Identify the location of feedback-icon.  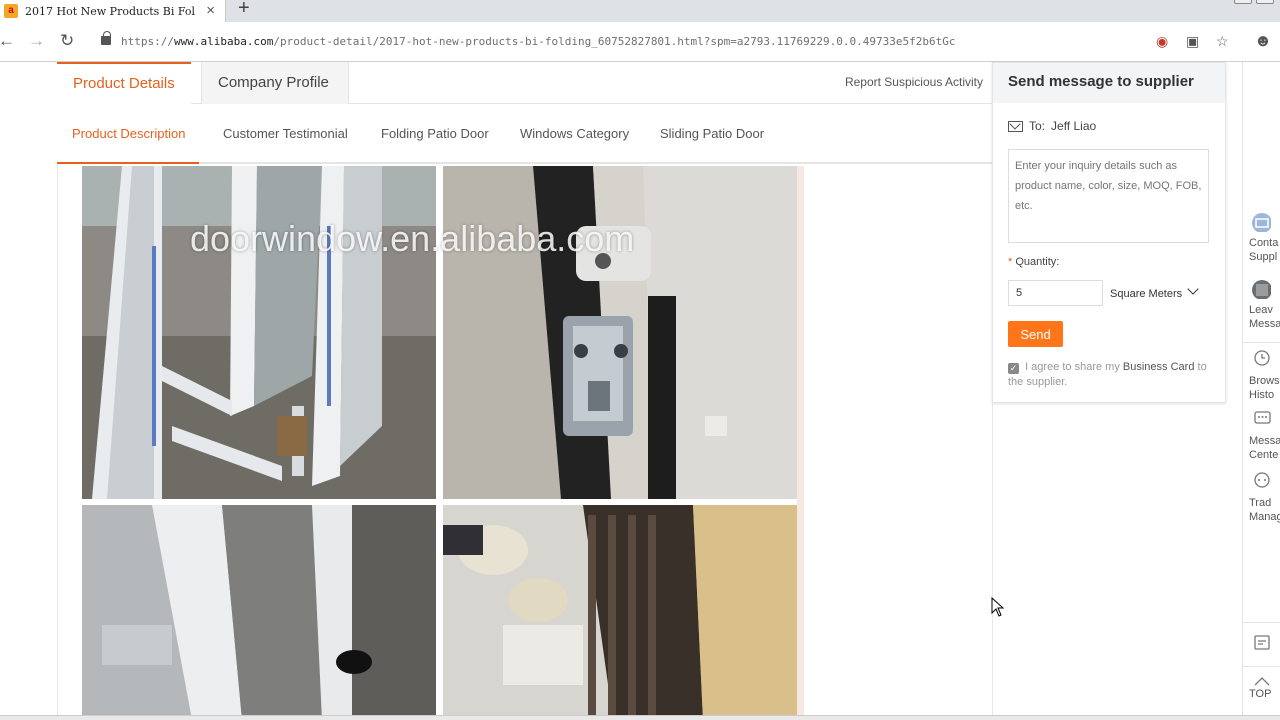
(1262, 642).